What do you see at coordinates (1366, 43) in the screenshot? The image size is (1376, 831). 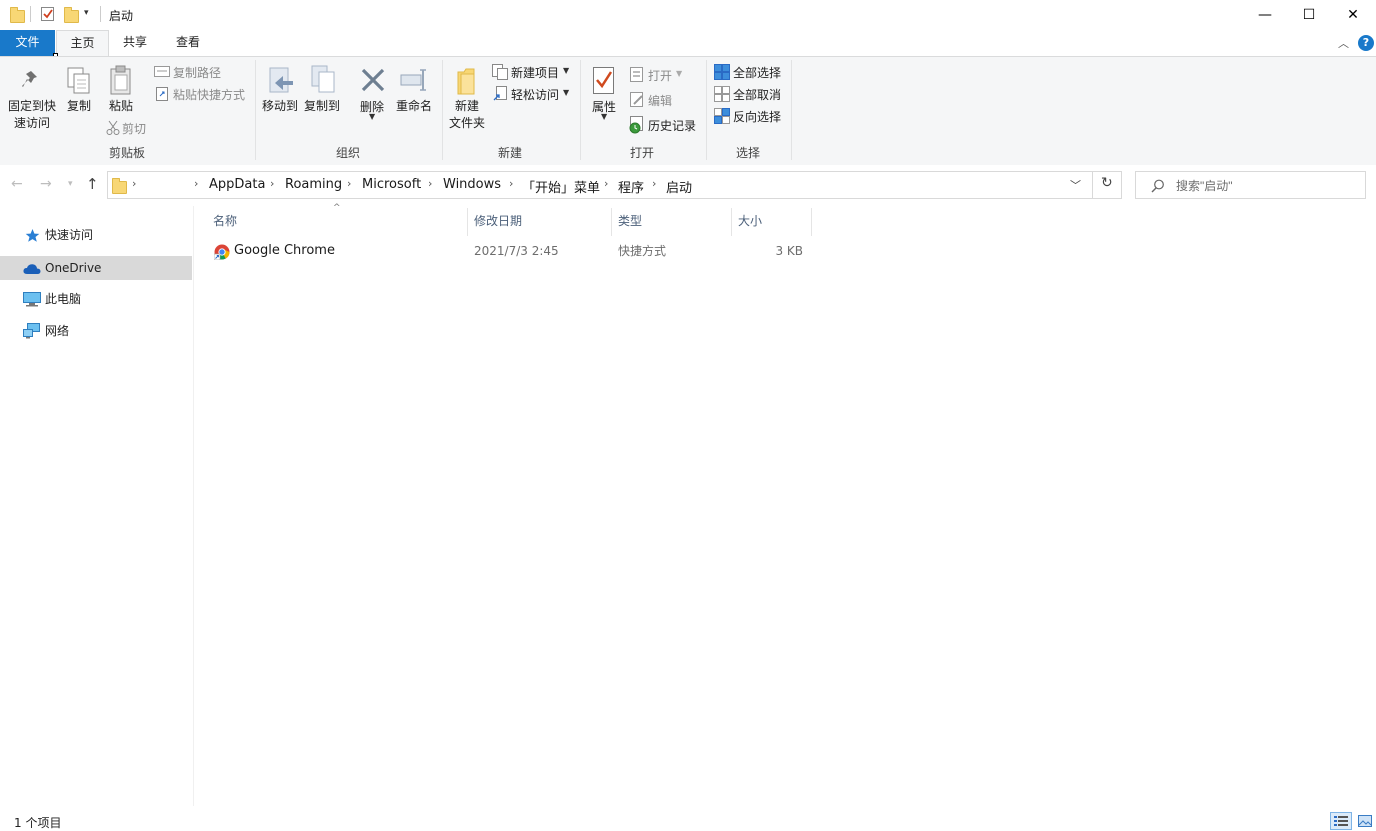 I see `help-icon: ?` at bounding box center [1366, 43].